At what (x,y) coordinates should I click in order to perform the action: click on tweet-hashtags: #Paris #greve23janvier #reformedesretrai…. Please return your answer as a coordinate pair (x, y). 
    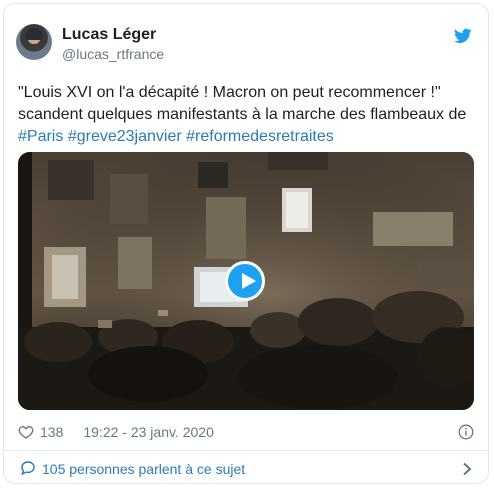
    Looking at the image, I should click on (249, 137).